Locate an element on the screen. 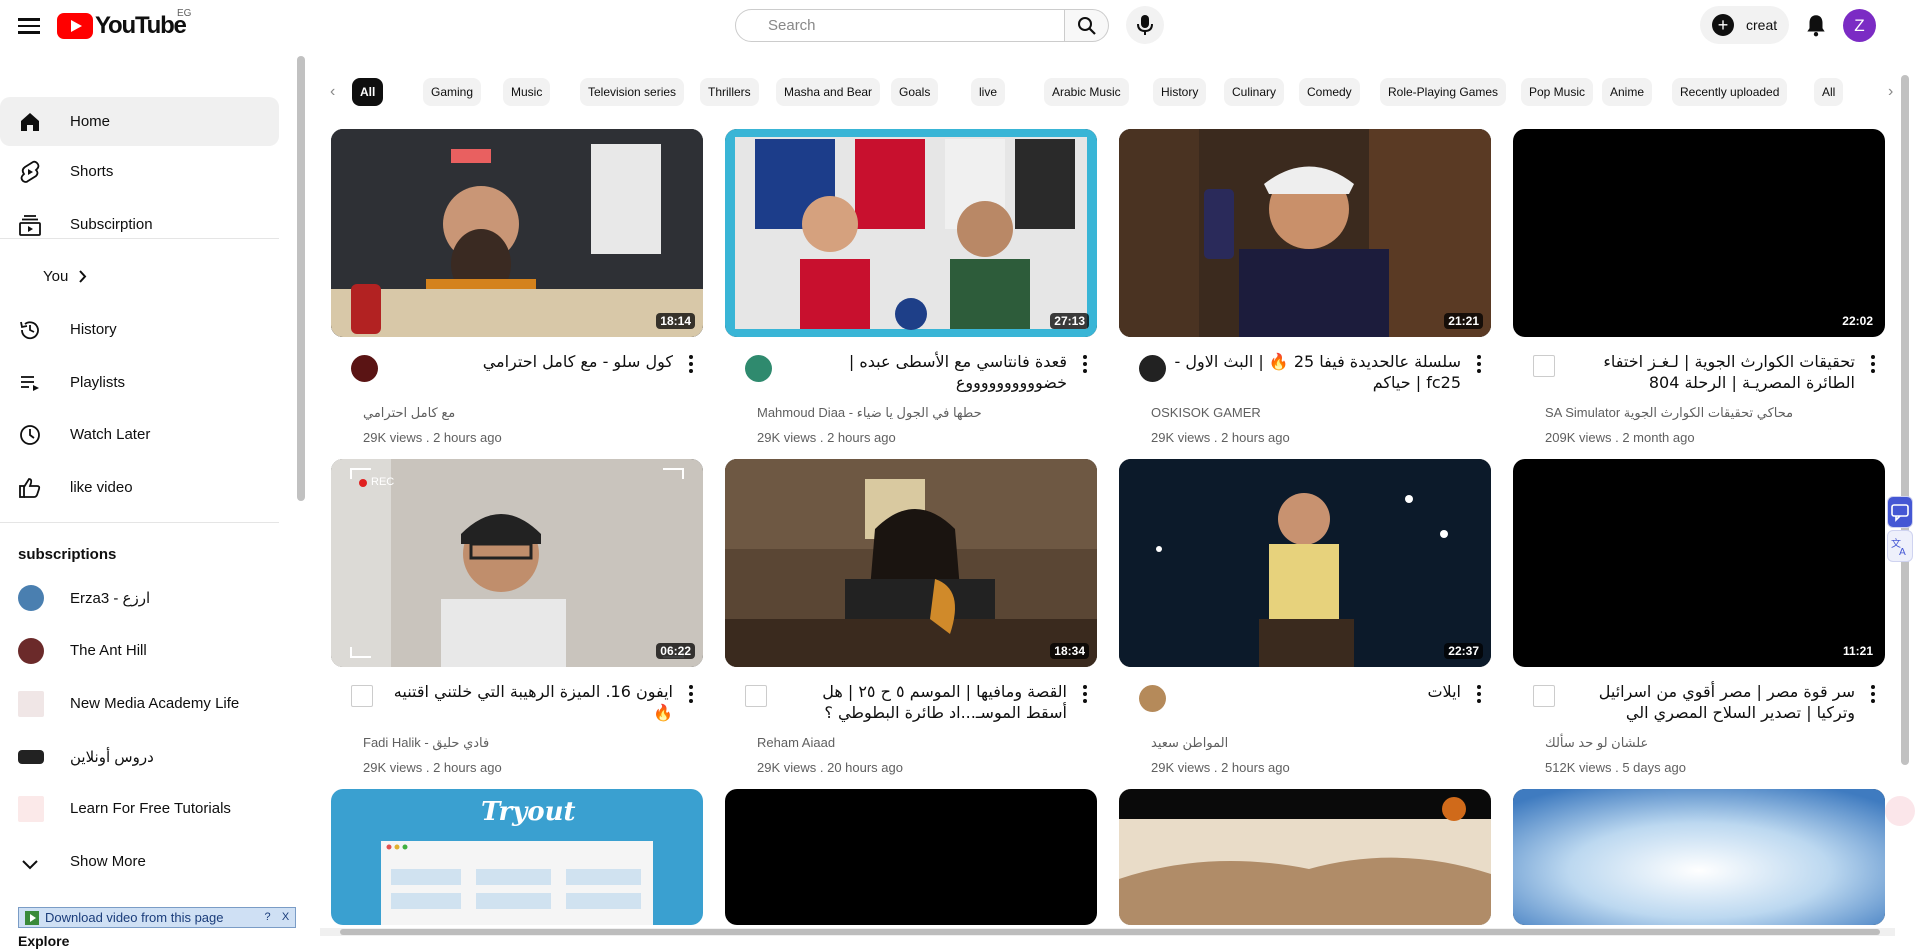 Image resolution: width=1917 pixels, height=951 pixels. video-title: كول سلو - مع كامل احترامي is located at coordinates (529, 361).